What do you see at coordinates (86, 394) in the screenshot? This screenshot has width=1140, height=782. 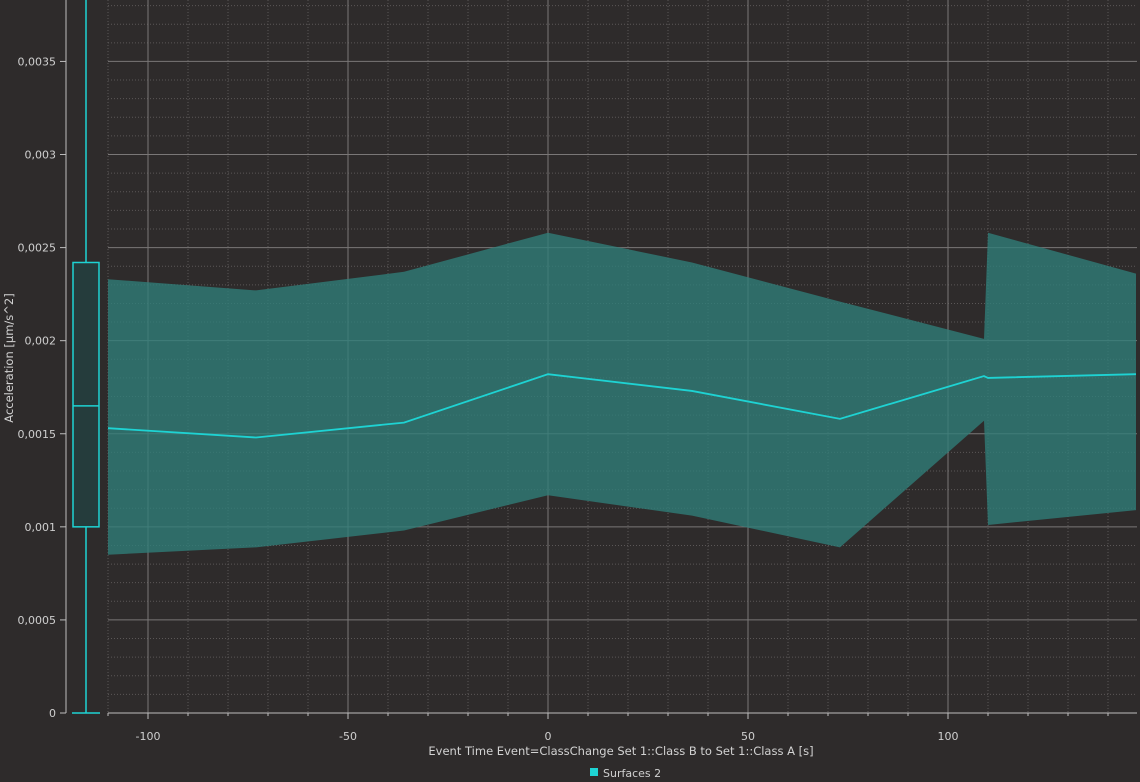 I see `boxplot-box` at bounding box center [86, 394].